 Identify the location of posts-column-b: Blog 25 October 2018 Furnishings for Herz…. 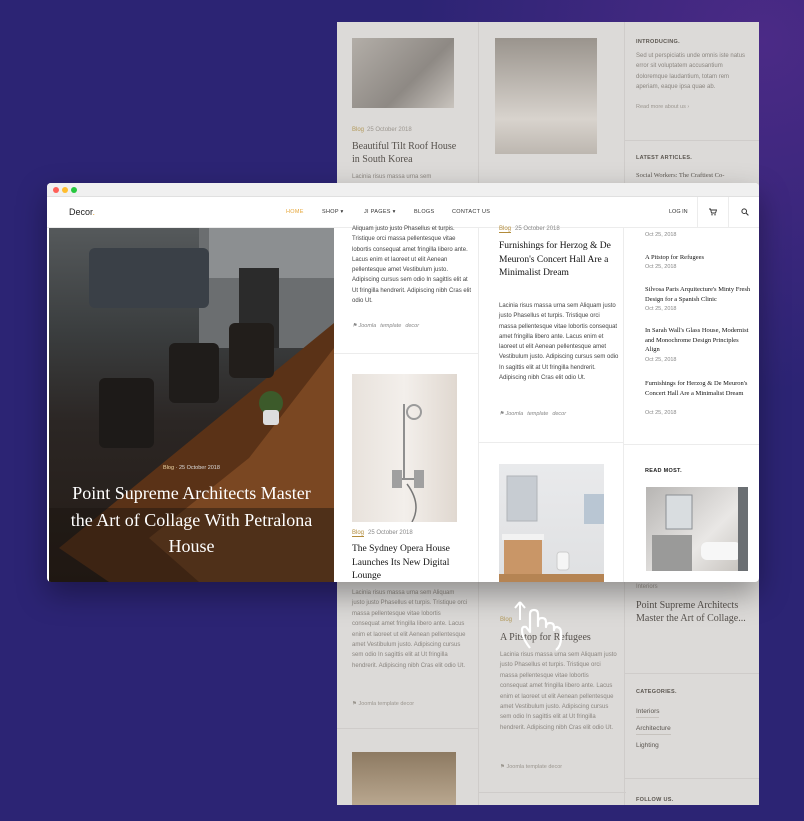
(551, 404).